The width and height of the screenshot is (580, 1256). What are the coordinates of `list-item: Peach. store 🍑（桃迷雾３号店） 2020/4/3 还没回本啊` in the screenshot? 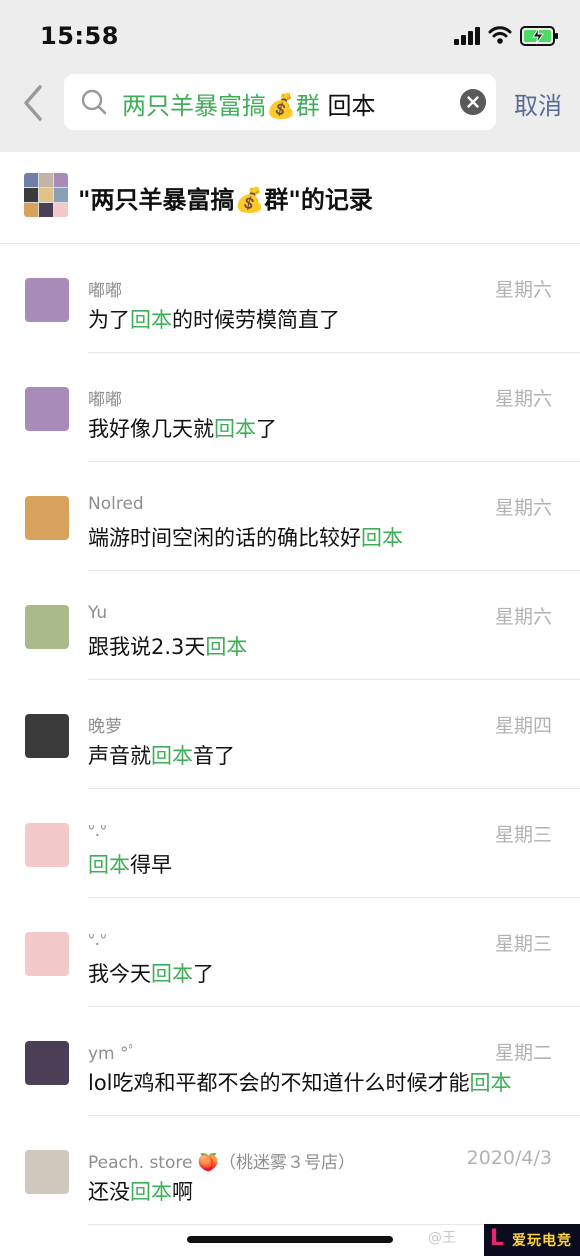 It's located at (290, 1170).